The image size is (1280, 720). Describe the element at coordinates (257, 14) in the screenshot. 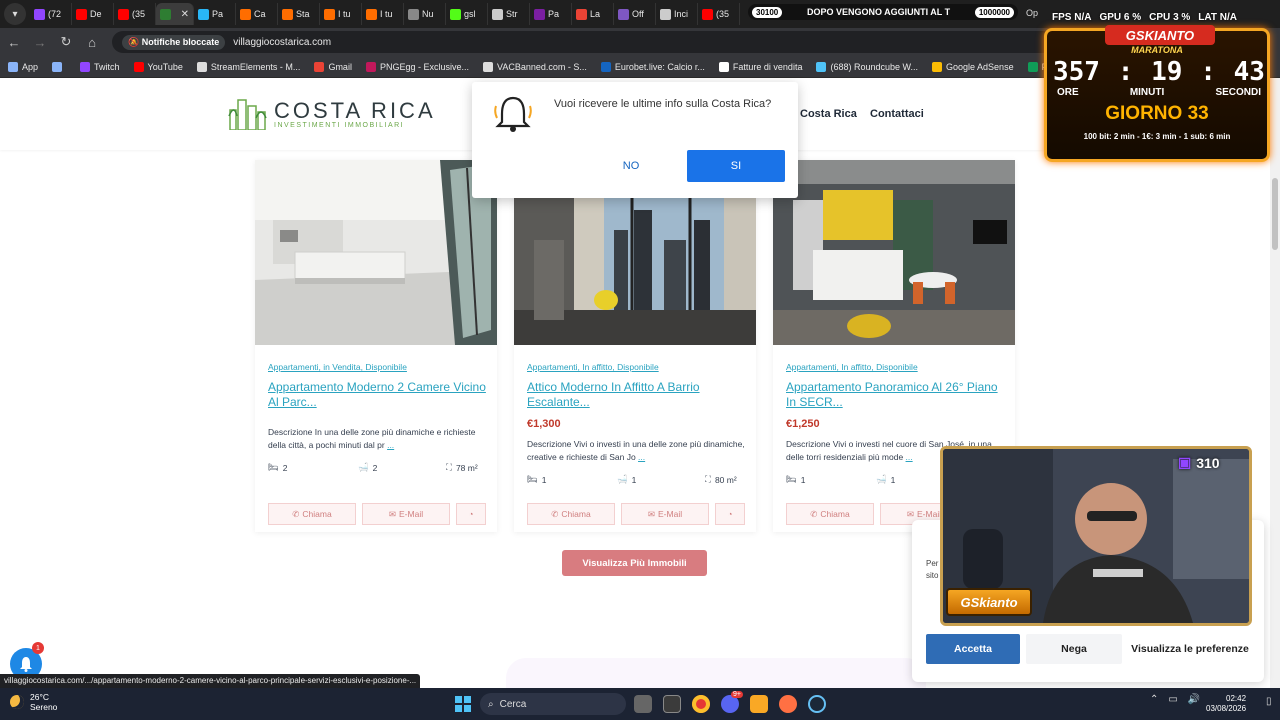

I see `browser-tab: Ca` at that location.